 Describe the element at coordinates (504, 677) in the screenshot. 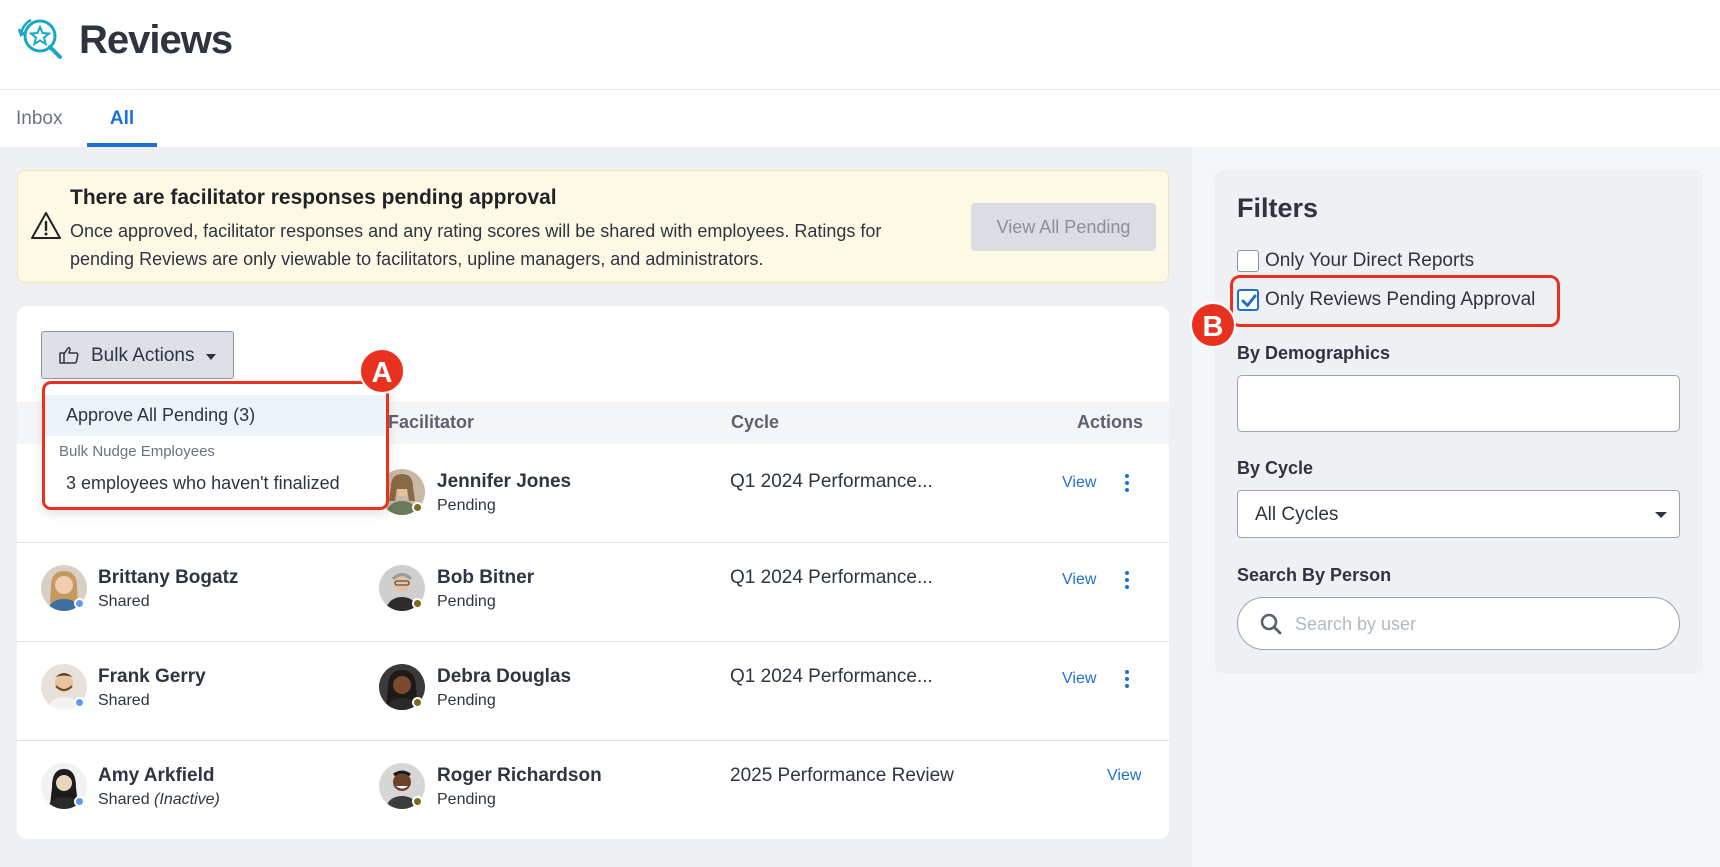

I see `facilitator-name: Debra Douglas` at that location.